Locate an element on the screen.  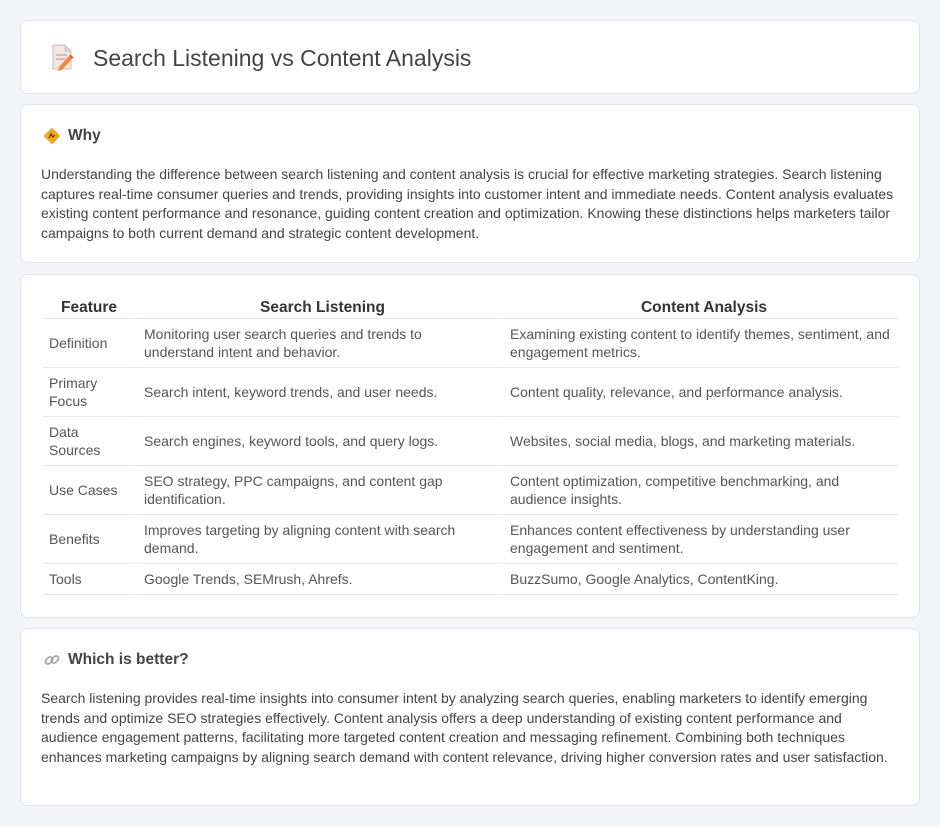
why-title: Why is located at coordinates (84, 135).